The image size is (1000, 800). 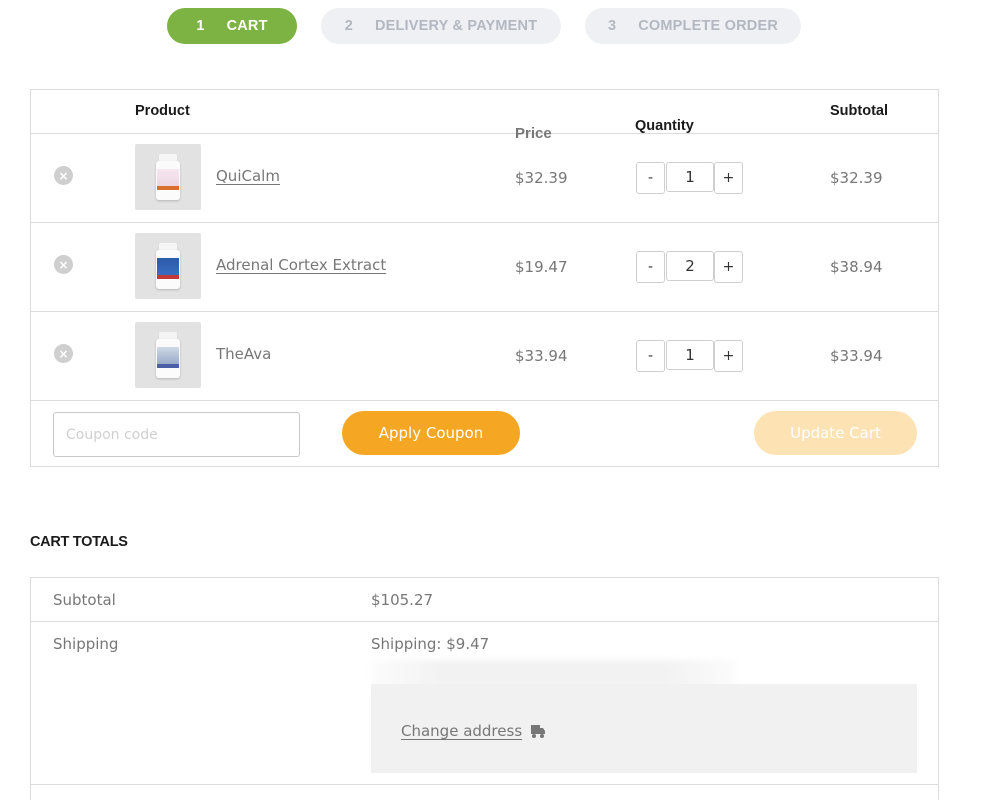 What do you see at coordinates (612, 26) in the screenshot?
I see `step-number: 3` at bounding box center [612, 26].